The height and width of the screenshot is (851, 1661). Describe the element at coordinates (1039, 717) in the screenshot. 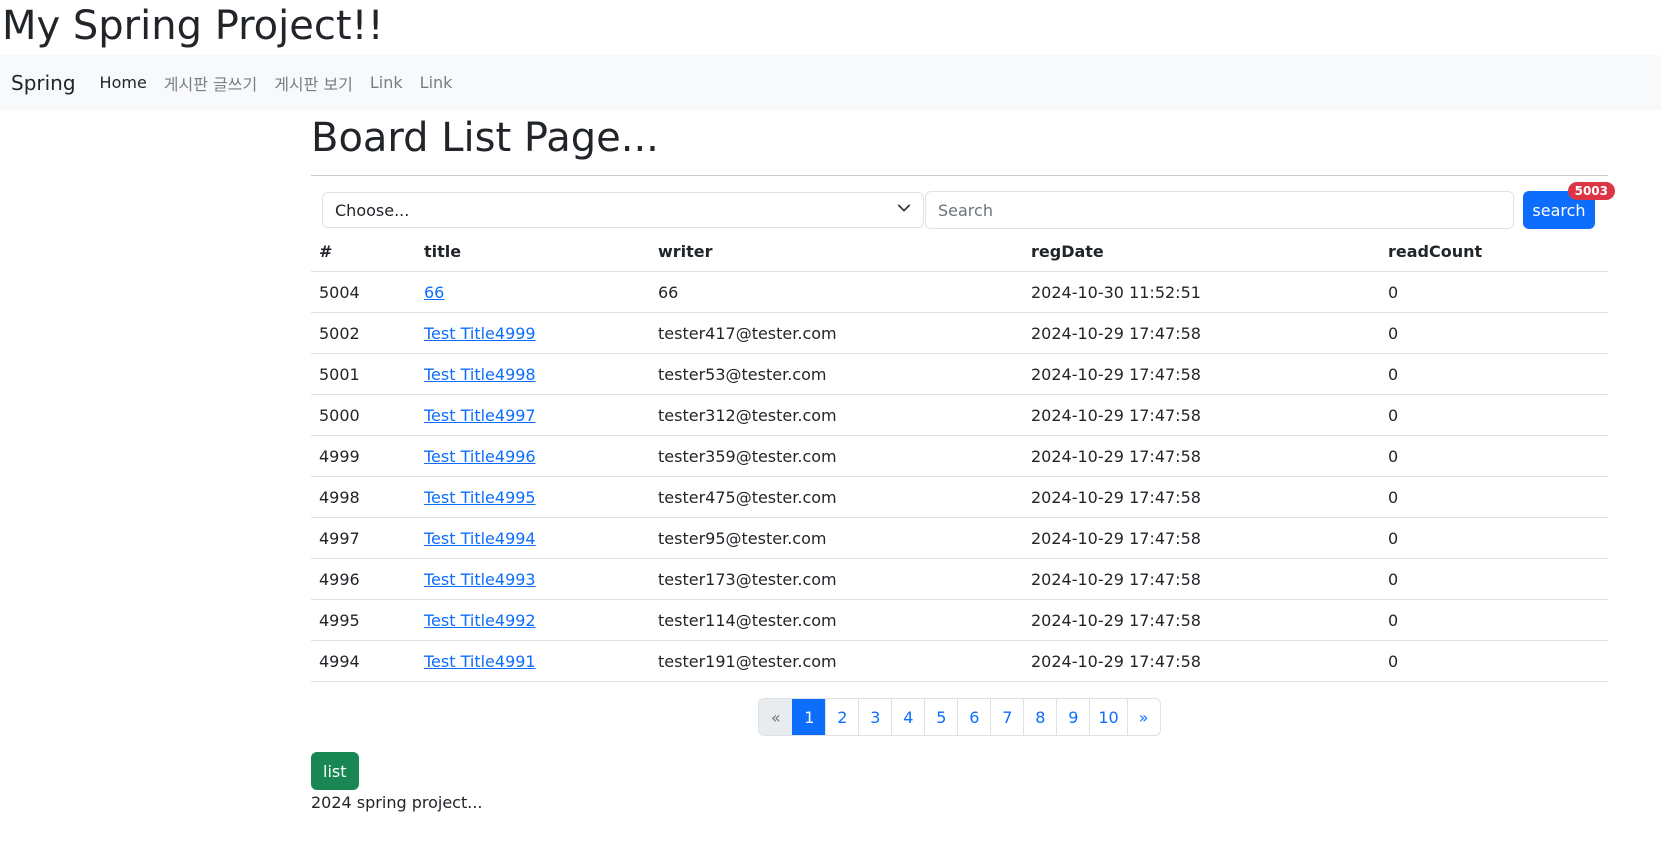

I see `page-link-8: 8` at that location.